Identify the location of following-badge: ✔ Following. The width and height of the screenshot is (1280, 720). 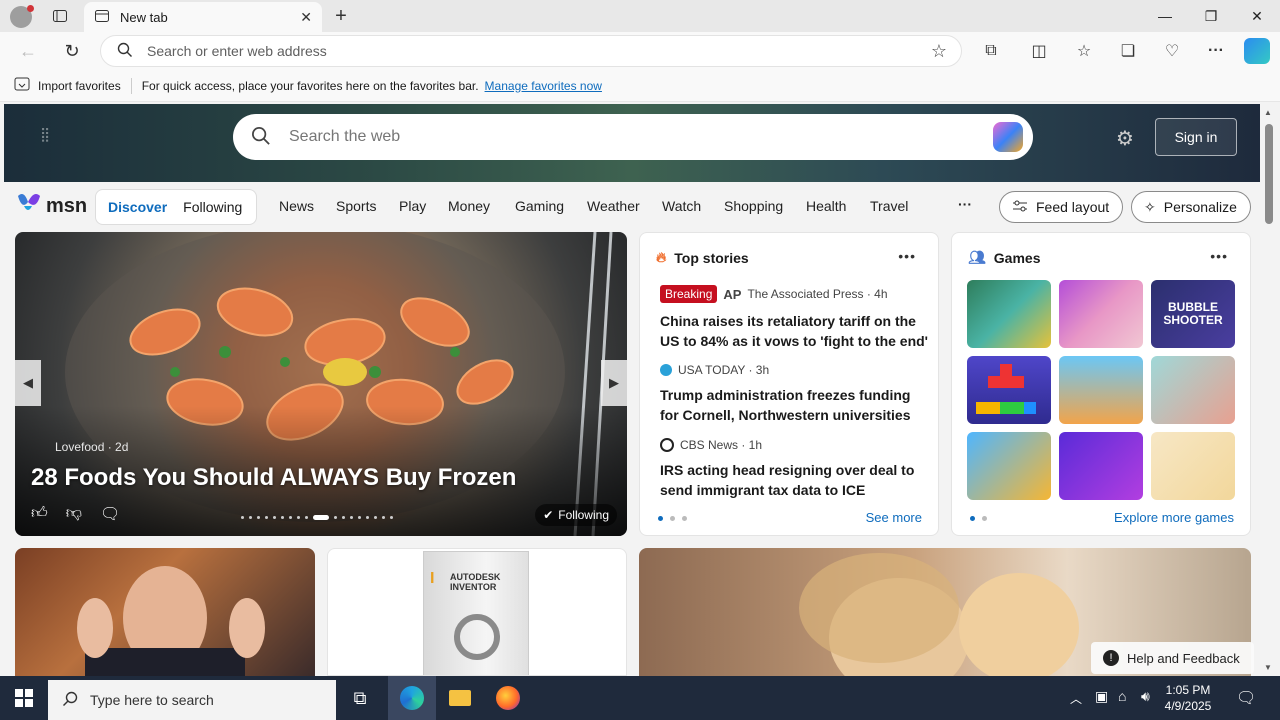
(576, 515).